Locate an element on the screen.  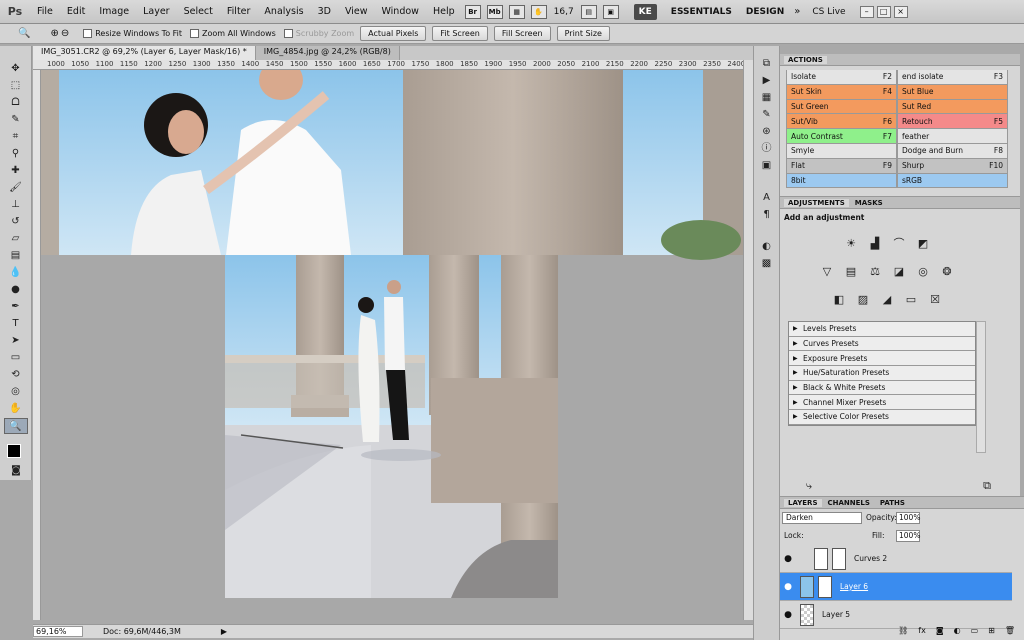
fit-screen-button: Fit Screen is located at coordinates (460, 33).